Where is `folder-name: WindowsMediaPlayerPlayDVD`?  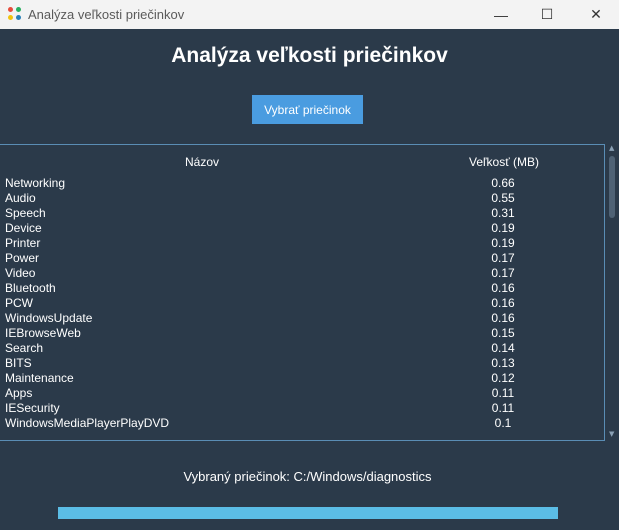 folder-name: WindowsMediaPlayerPlayDVD is located at coordinates (87, 423).